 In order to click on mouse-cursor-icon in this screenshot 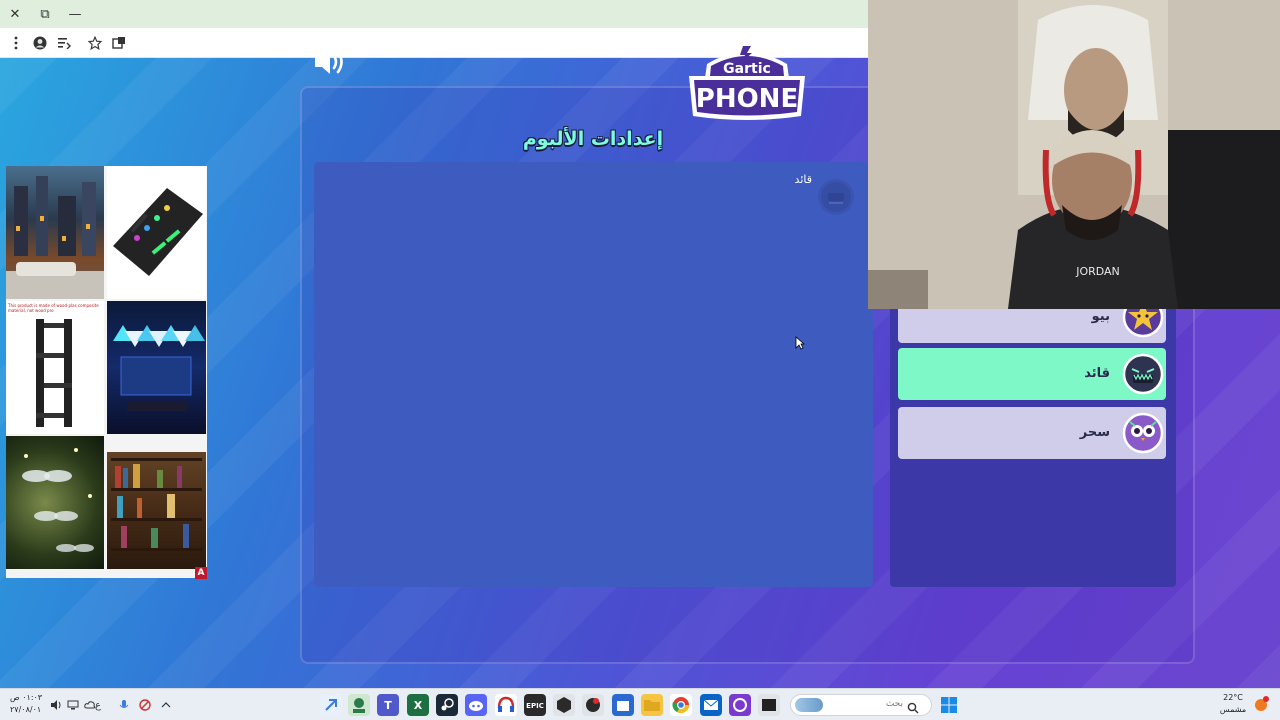, I will do `click(800, 344)`.